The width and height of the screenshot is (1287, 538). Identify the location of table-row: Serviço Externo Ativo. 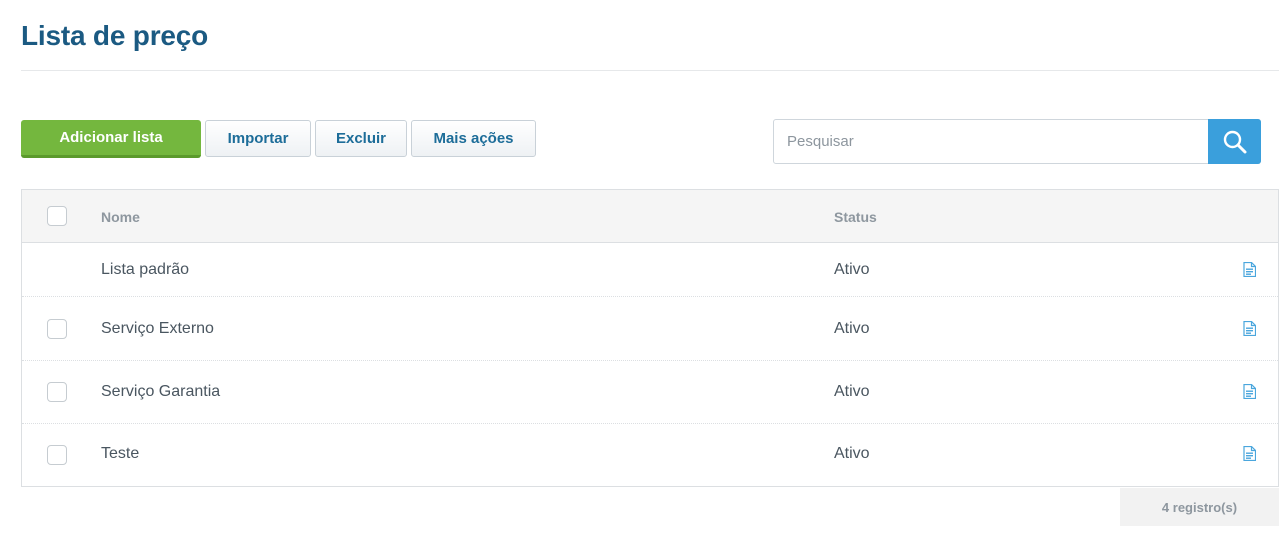
(650, 329).